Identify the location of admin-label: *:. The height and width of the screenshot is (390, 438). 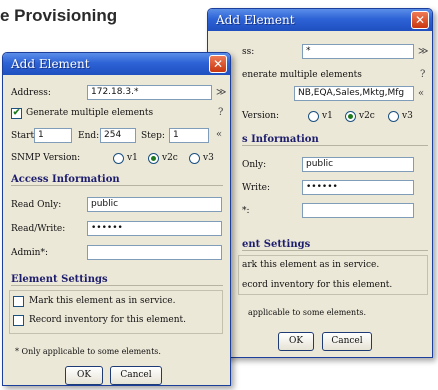
(246, 211).